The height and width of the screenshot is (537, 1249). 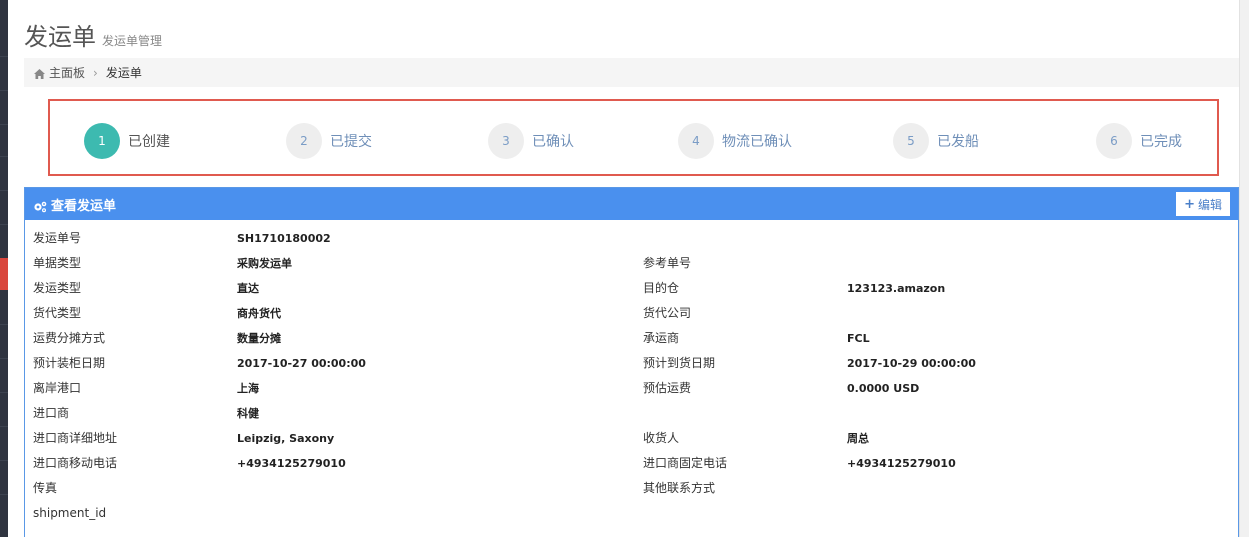 I want to click on step-label: 已确认, so click(x=553, y=142).